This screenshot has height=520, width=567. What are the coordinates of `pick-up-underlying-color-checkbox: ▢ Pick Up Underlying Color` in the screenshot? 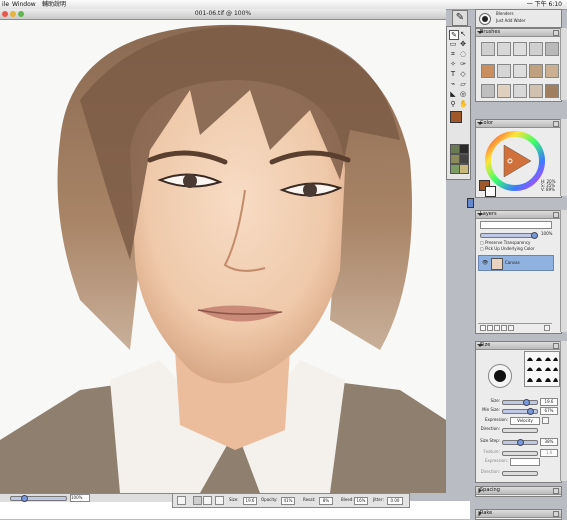 It's located at (507, 248).